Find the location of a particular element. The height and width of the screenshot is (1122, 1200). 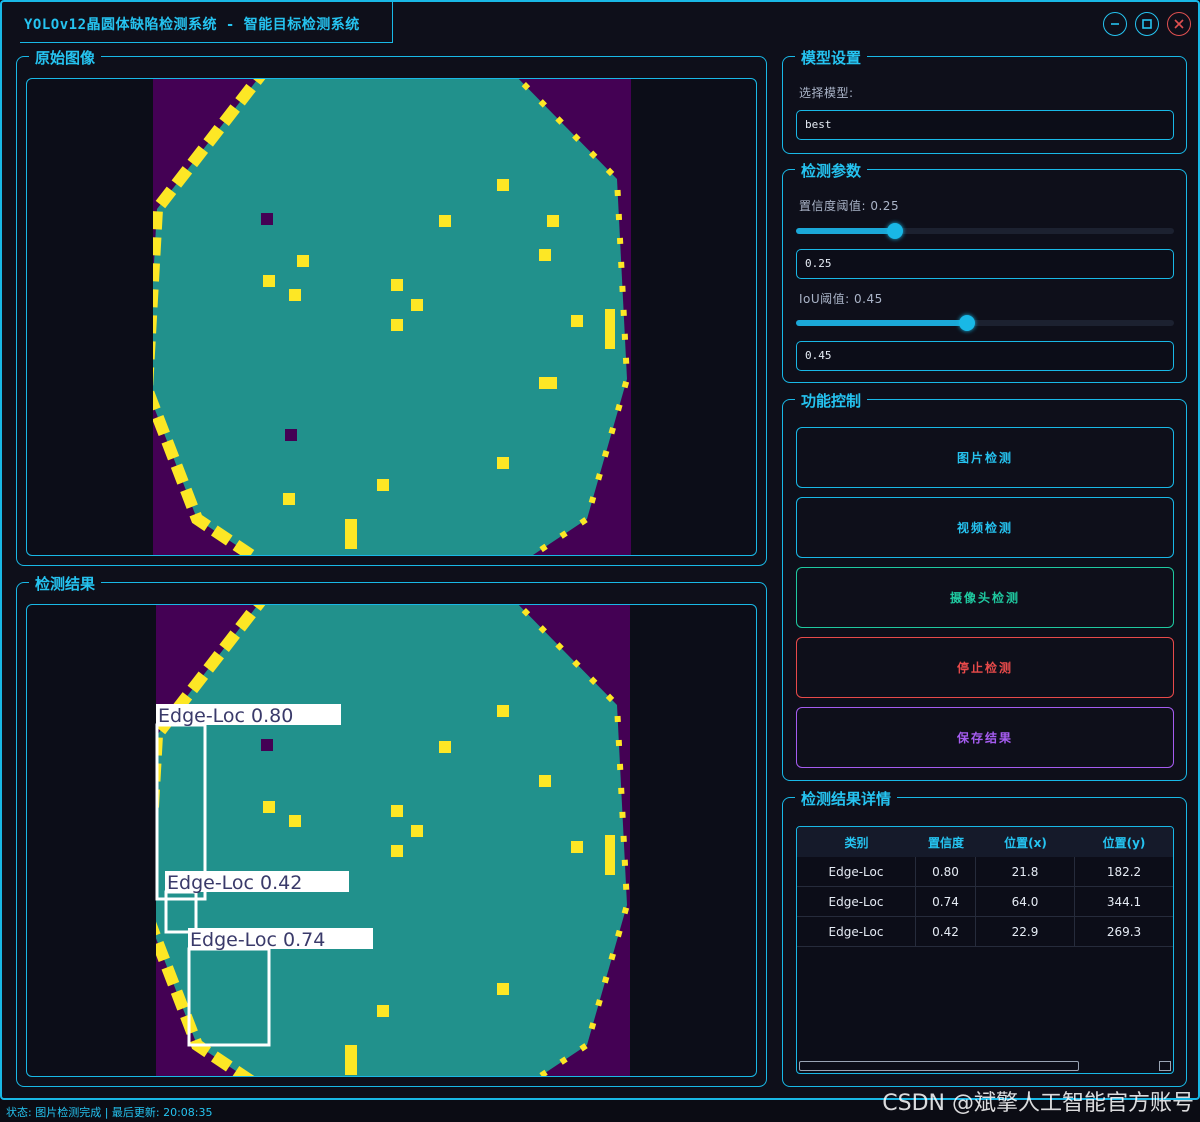

minus-circle-icon is located at coordinates (1115, 24).